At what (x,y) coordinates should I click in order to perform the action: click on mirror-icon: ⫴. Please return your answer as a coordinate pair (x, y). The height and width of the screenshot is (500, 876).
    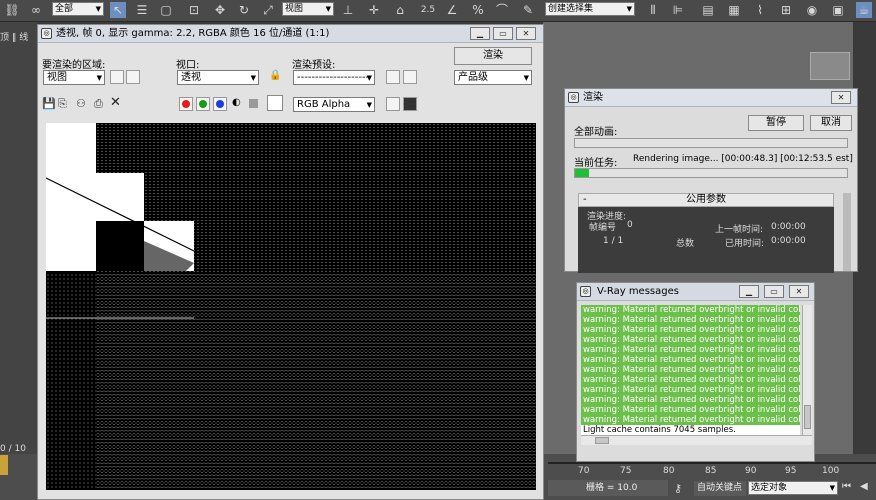
    Looking at the image, I should click on (653, 10).